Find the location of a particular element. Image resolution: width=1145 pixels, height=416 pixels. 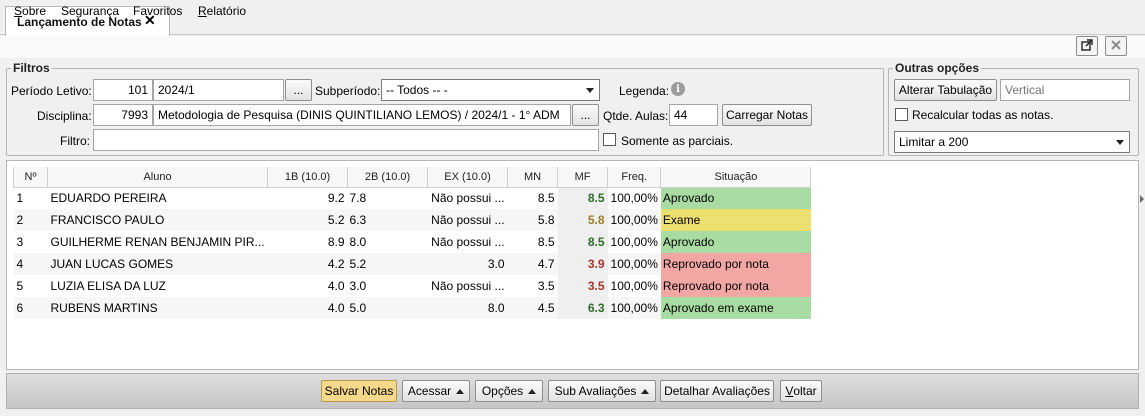

cell-aluno: EDUARDO PEREIRA is located at coordinates (157, 198).